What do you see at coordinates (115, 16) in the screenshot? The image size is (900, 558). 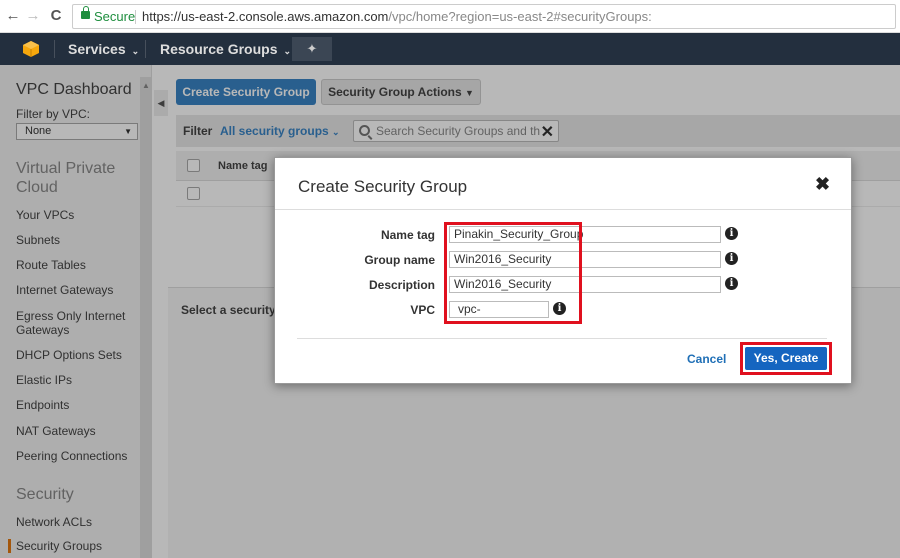 I see `secure-label: Secure` at bounding box center [115, 16].